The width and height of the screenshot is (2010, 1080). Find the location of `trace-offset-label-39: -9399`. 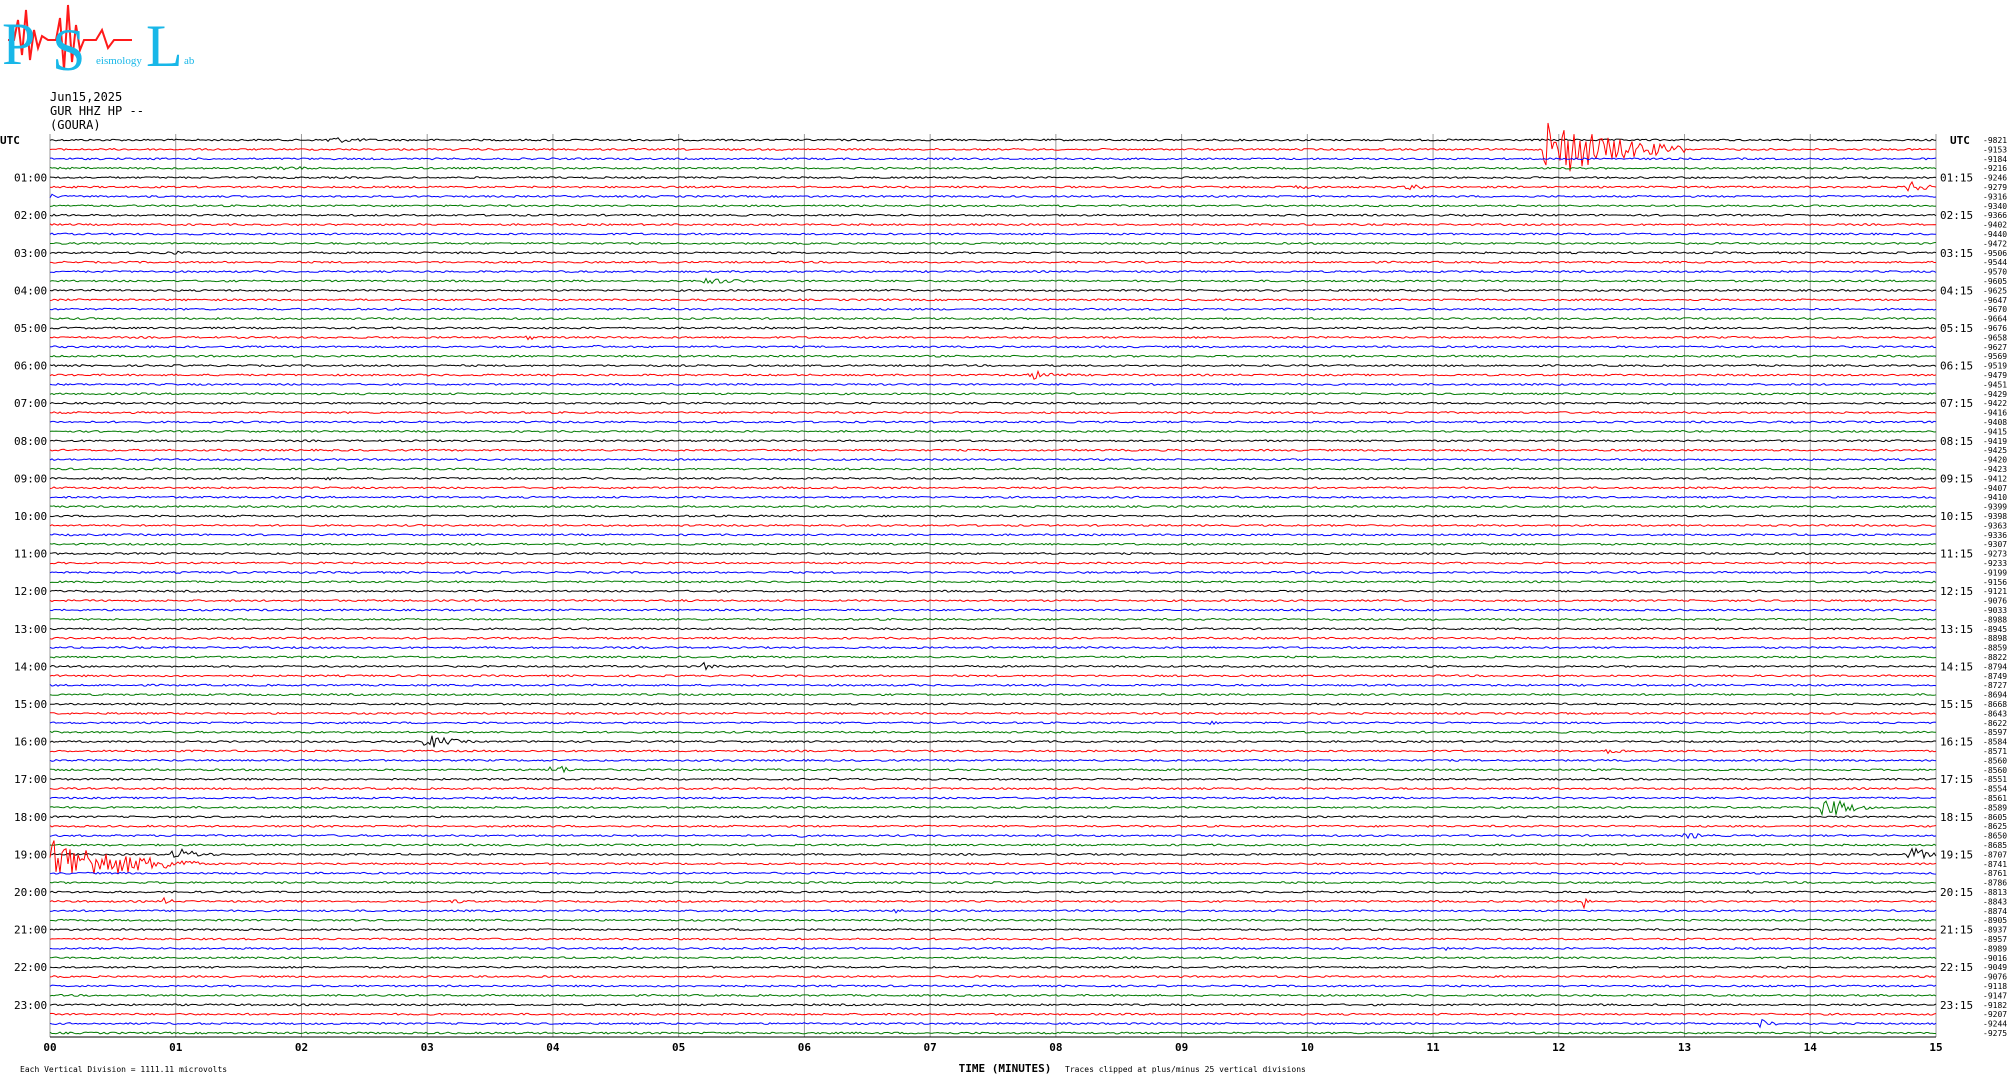

trace-offset-label-39: -9399 is located at coordinates (1995, 507).